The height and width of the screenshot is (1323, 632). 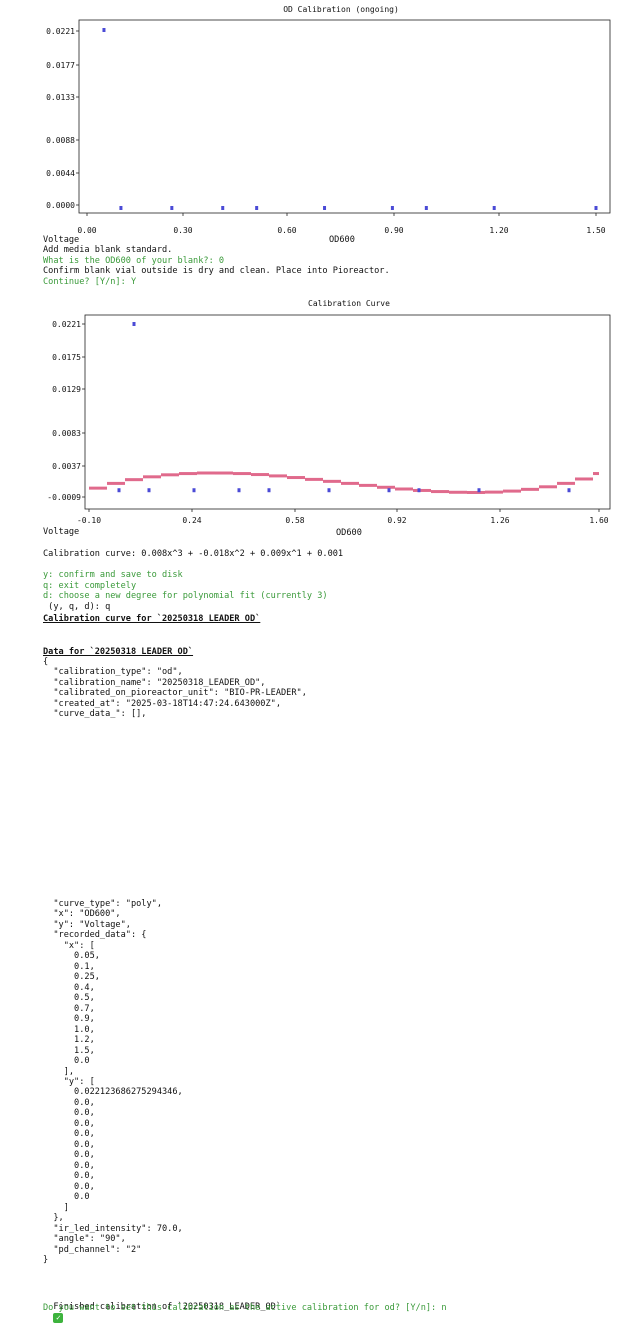 I want to click on y-tick-label: 0.0175, so click(x=66, y=357).